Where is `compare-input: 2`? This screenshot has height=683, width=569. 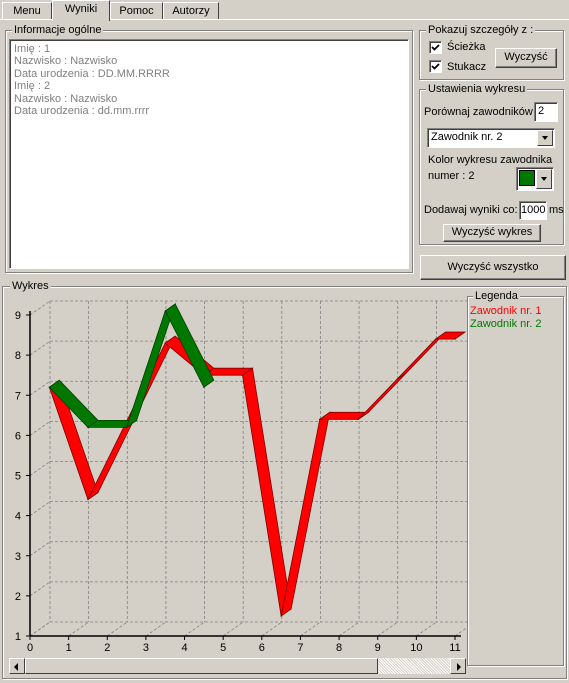
compare-input: 2 is located at coordinates (546, 112).